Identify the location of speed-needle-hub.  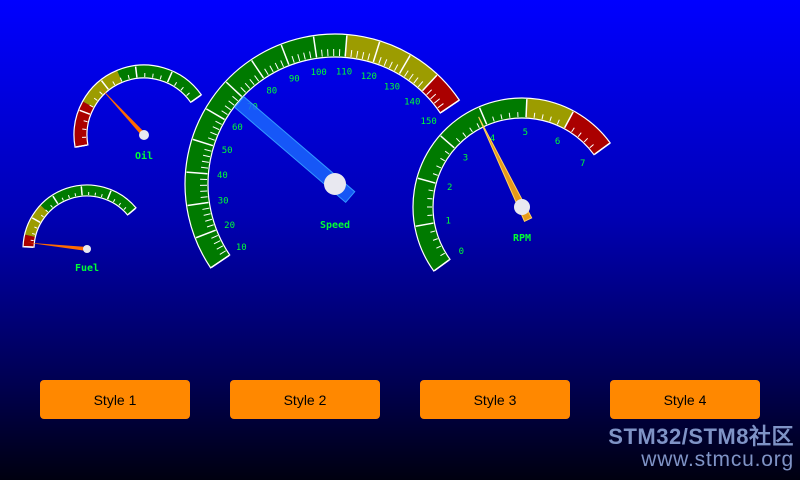
(335, 184).